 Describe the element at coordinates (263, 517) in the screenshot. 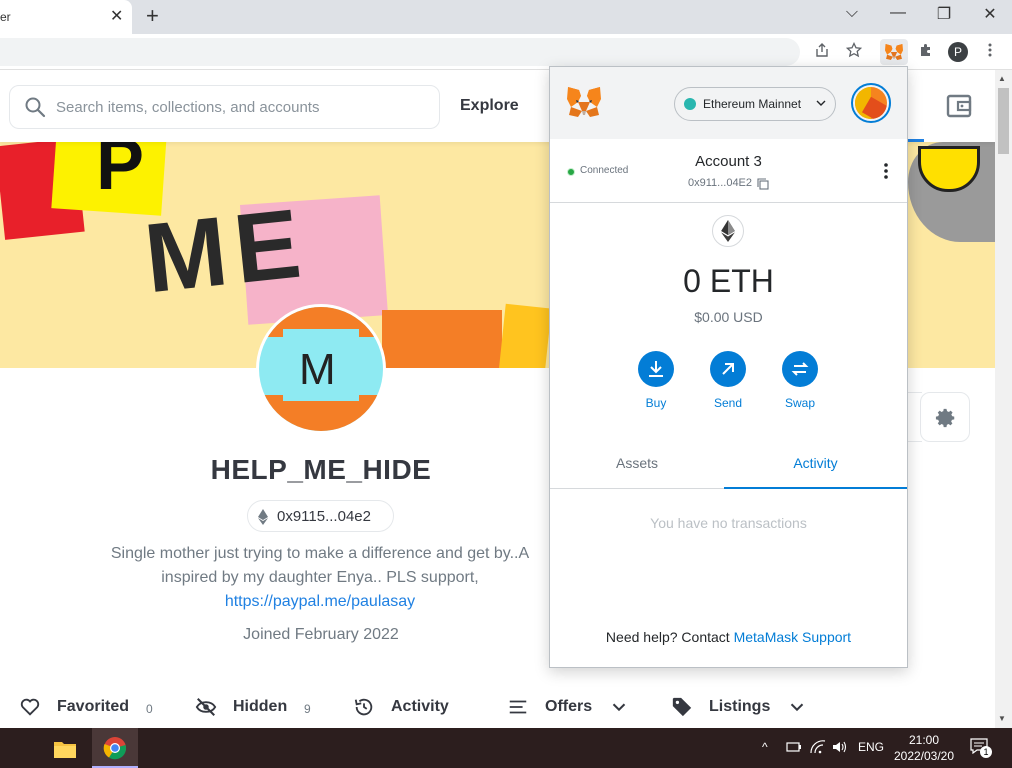

I see `ethereum-icon` at that location.